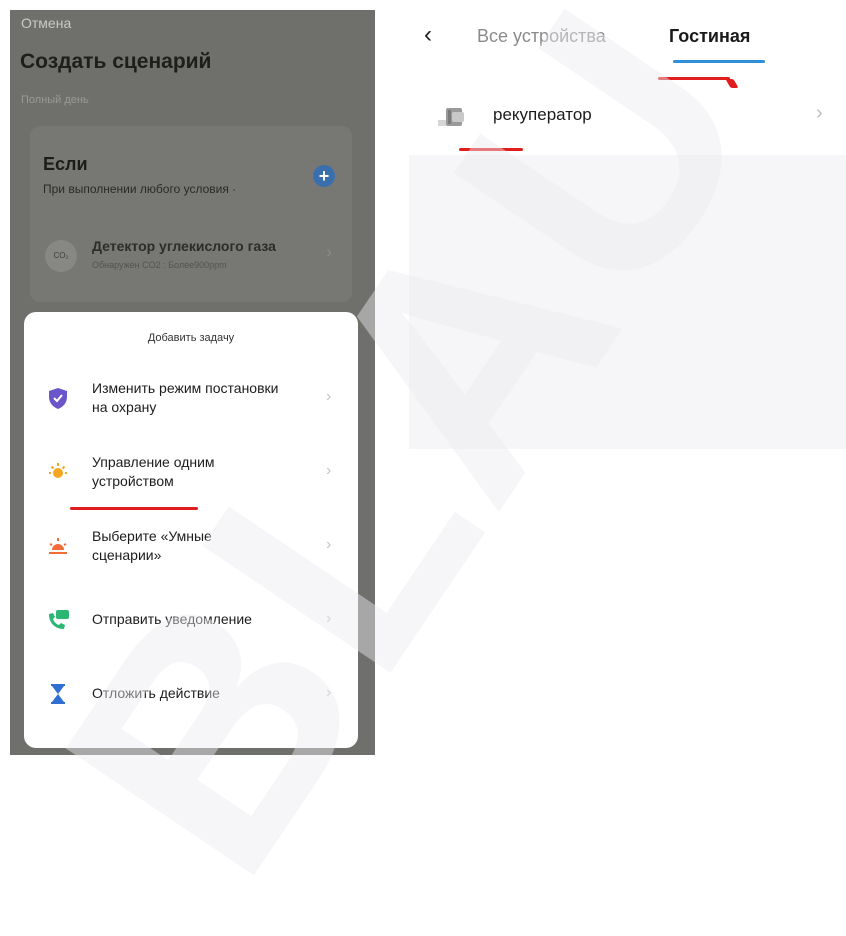 The height and width of the screenshot is (936, 846). What do you see at coordinates (153, 471) in the screenshot?
I see `task-label: Управление одним устройством` at bounding box center [153, 471].